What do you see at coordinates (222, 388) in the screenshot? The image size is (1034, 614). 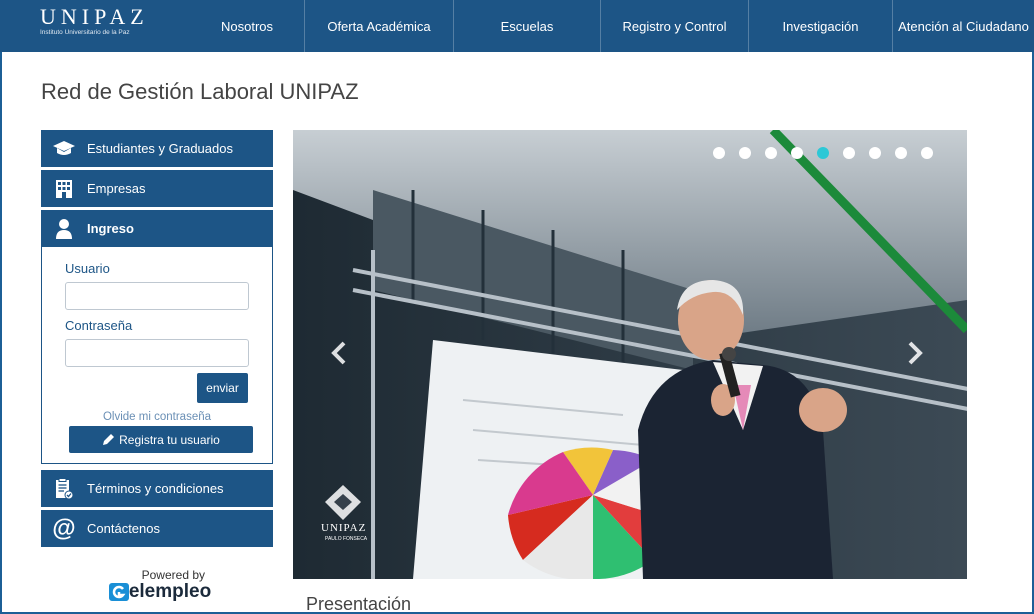 I see `submit-button: enviar` at bounding box center [222, 388].